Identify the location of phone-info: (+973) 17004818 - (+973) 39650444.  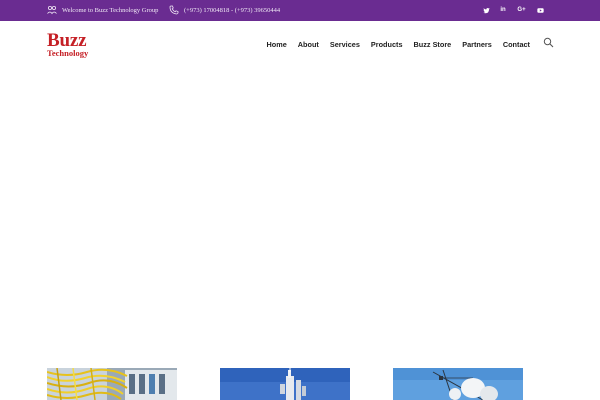
(224, 10).